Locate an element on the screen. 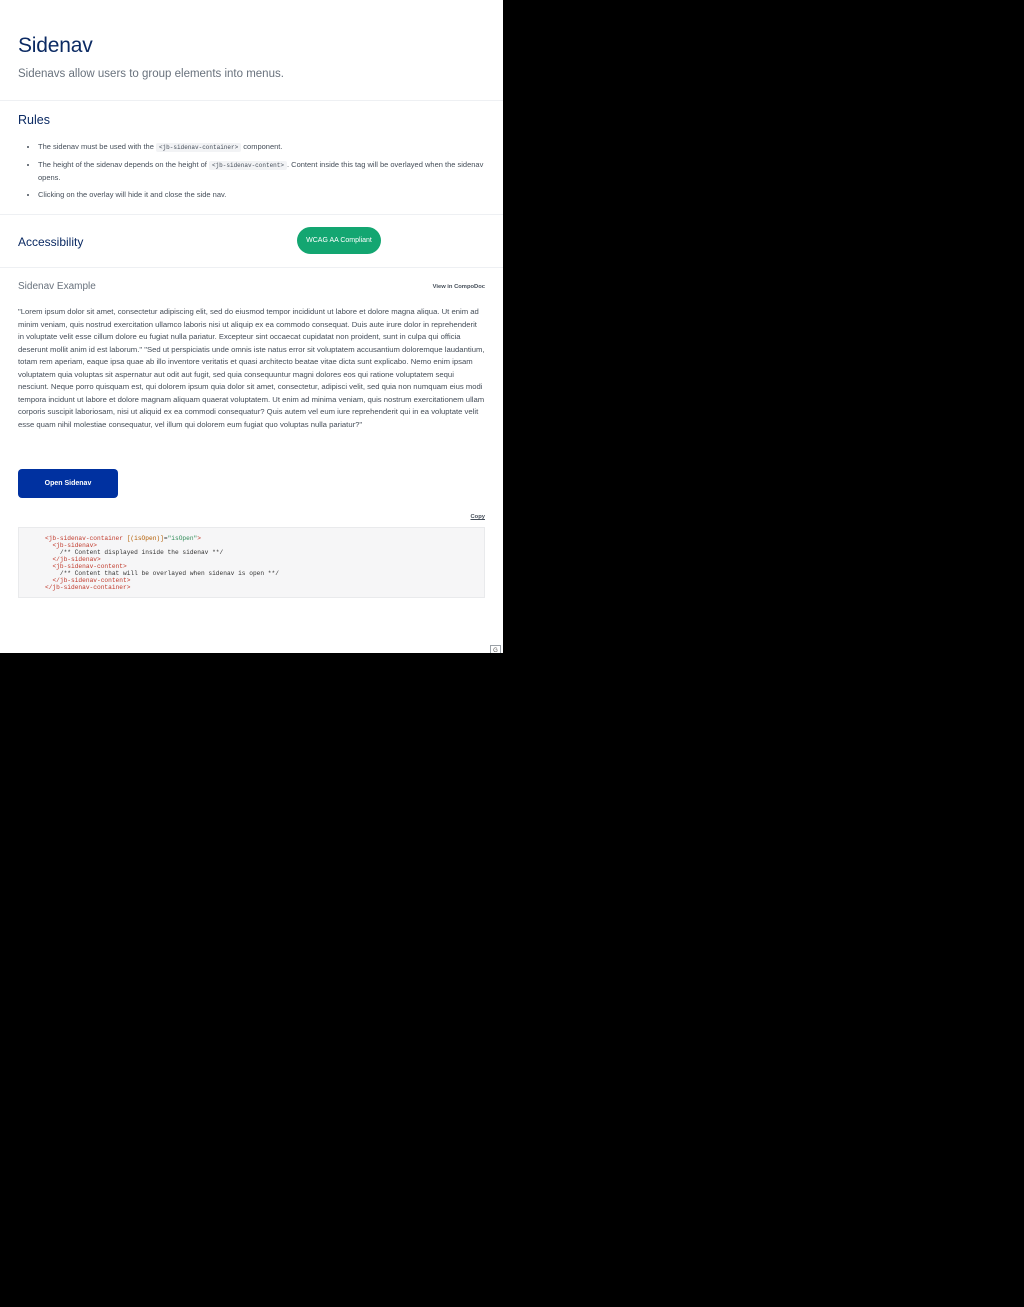 The height and width of the screenshot is (1307, 1024). code-token: > is located at coordinates (199, 538).